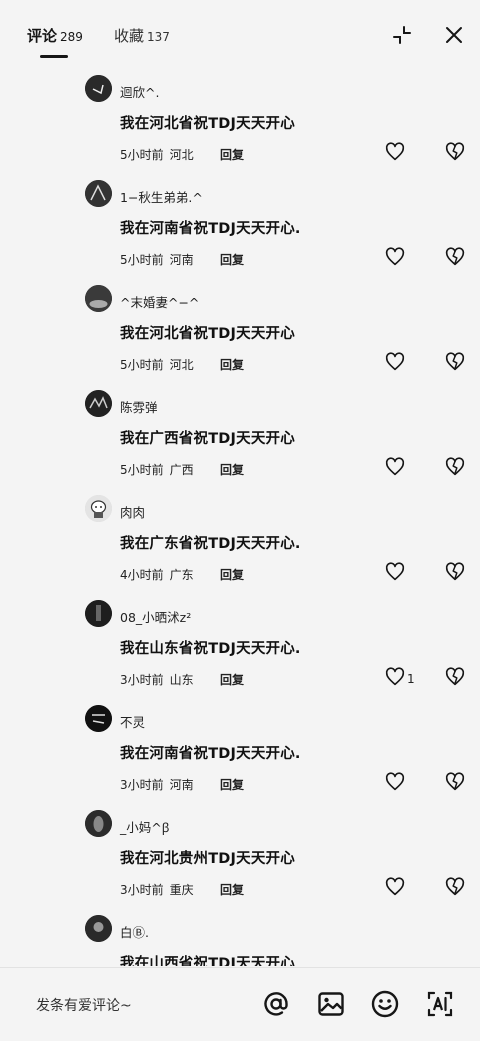  I want to click on comment-item: 08_小晒沭z² 我在山东省祝TDJ天天开心. 3小时前 山东 回复 1, so click(240, 647).